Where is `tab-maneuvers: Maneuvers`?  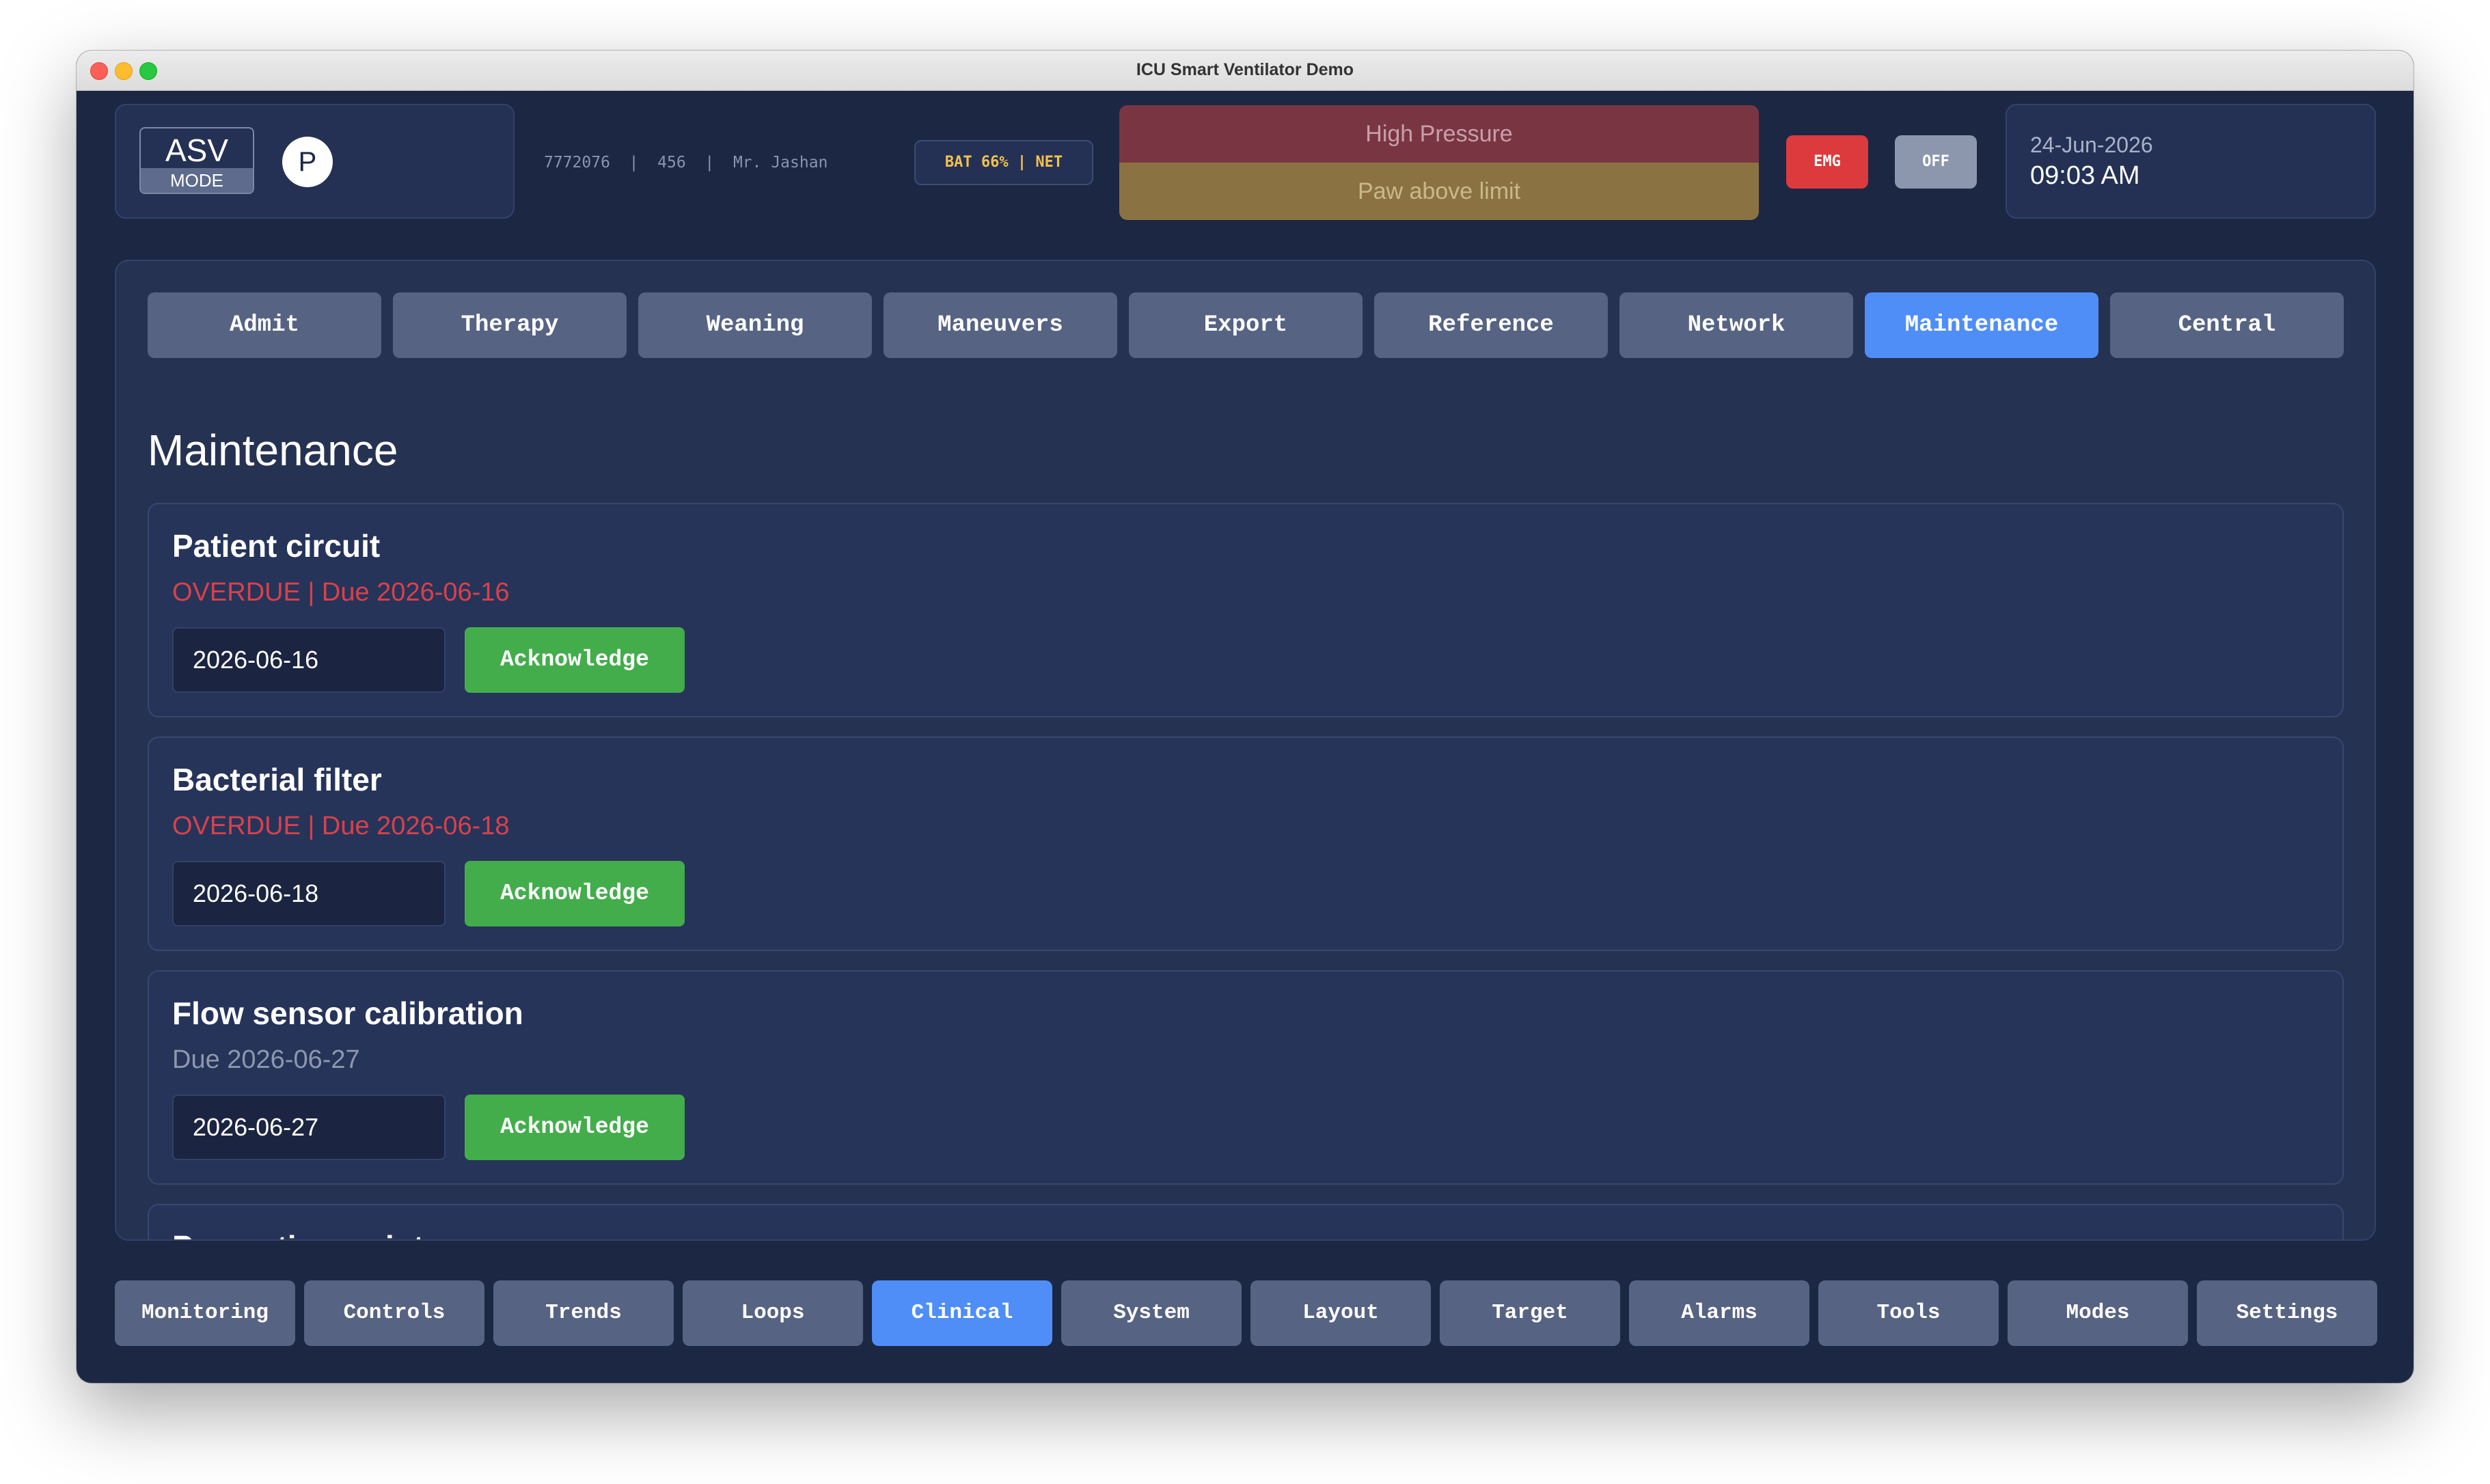
tab-maneuvers: Maneuvers is located at coordinates (1000, 325).